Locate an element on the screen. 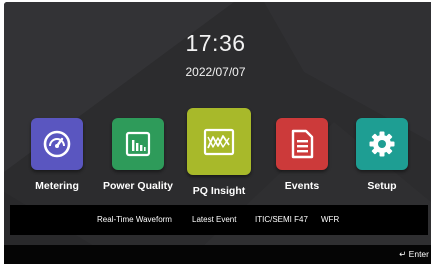 The height and width of the screenshot is (264, 431). setup-label: Setup is located at coordinates (382, 186).